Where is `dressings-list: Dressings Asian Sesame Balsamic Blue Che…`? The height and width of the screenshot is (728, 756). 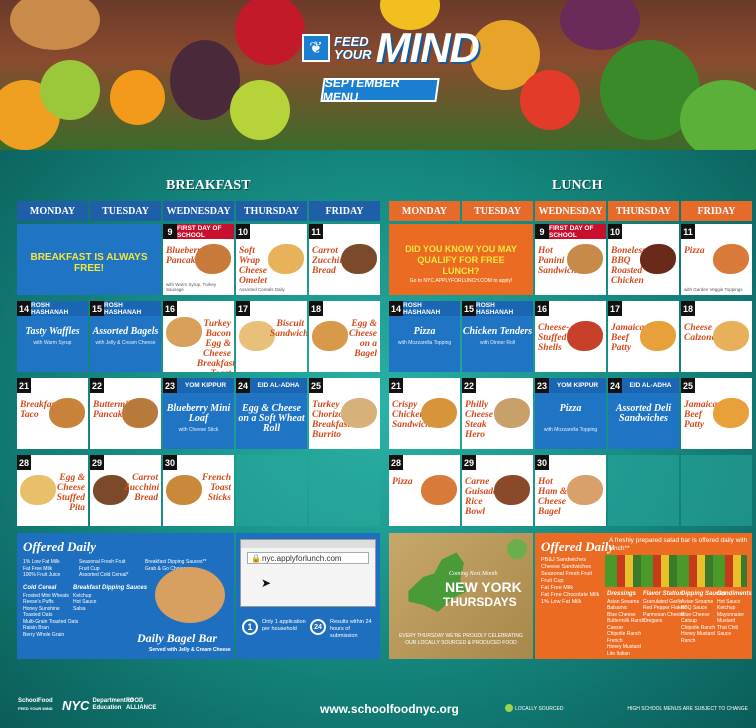 dressings-list: Dressings Asian Sesame Balsamic Blue Che… is located at coordinates (626, 624).